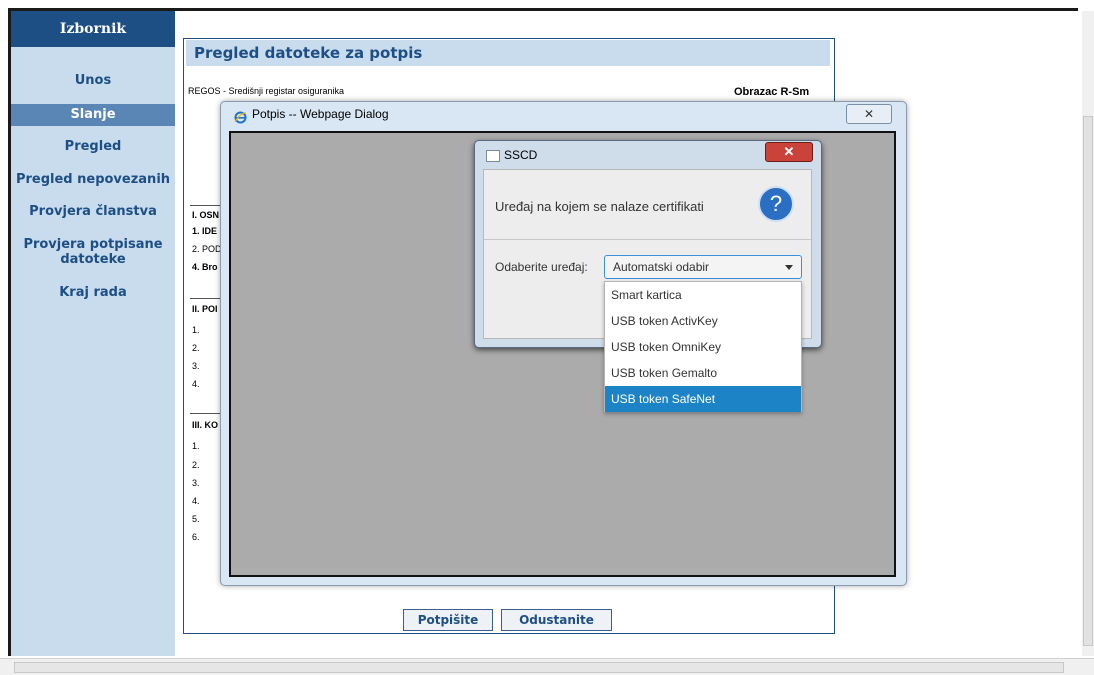  I want to click on section-heading: III. KO, so click(205, 425).